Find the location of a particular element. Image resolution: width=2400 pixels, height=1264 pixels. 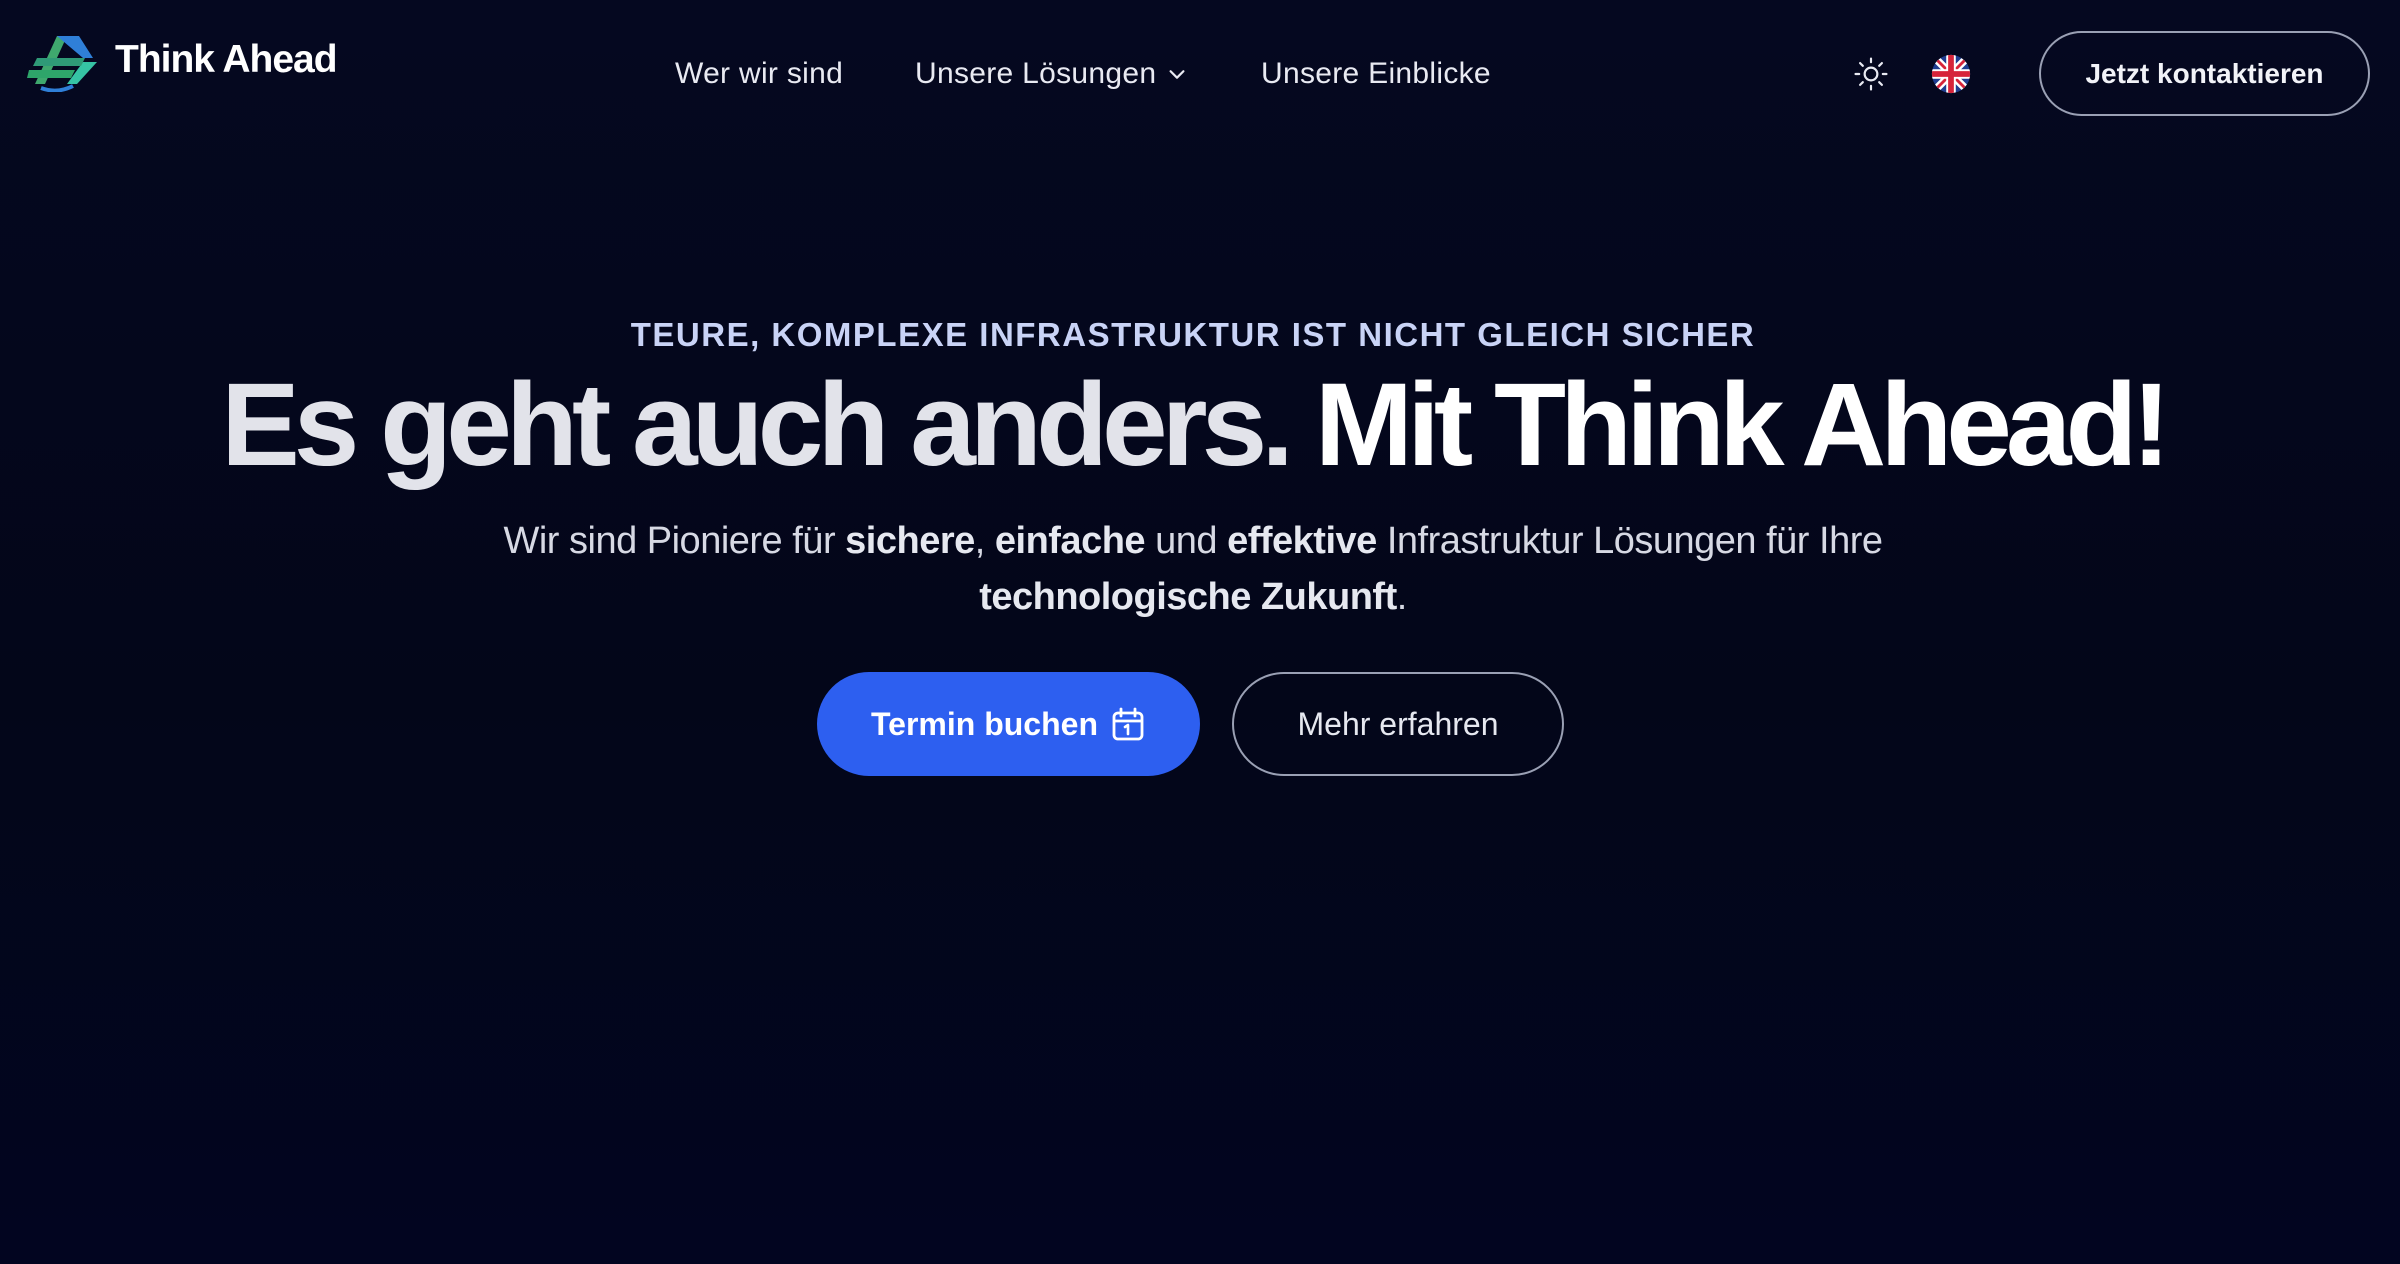

sub-bold: effektive is located at coordinates (1302, 541).